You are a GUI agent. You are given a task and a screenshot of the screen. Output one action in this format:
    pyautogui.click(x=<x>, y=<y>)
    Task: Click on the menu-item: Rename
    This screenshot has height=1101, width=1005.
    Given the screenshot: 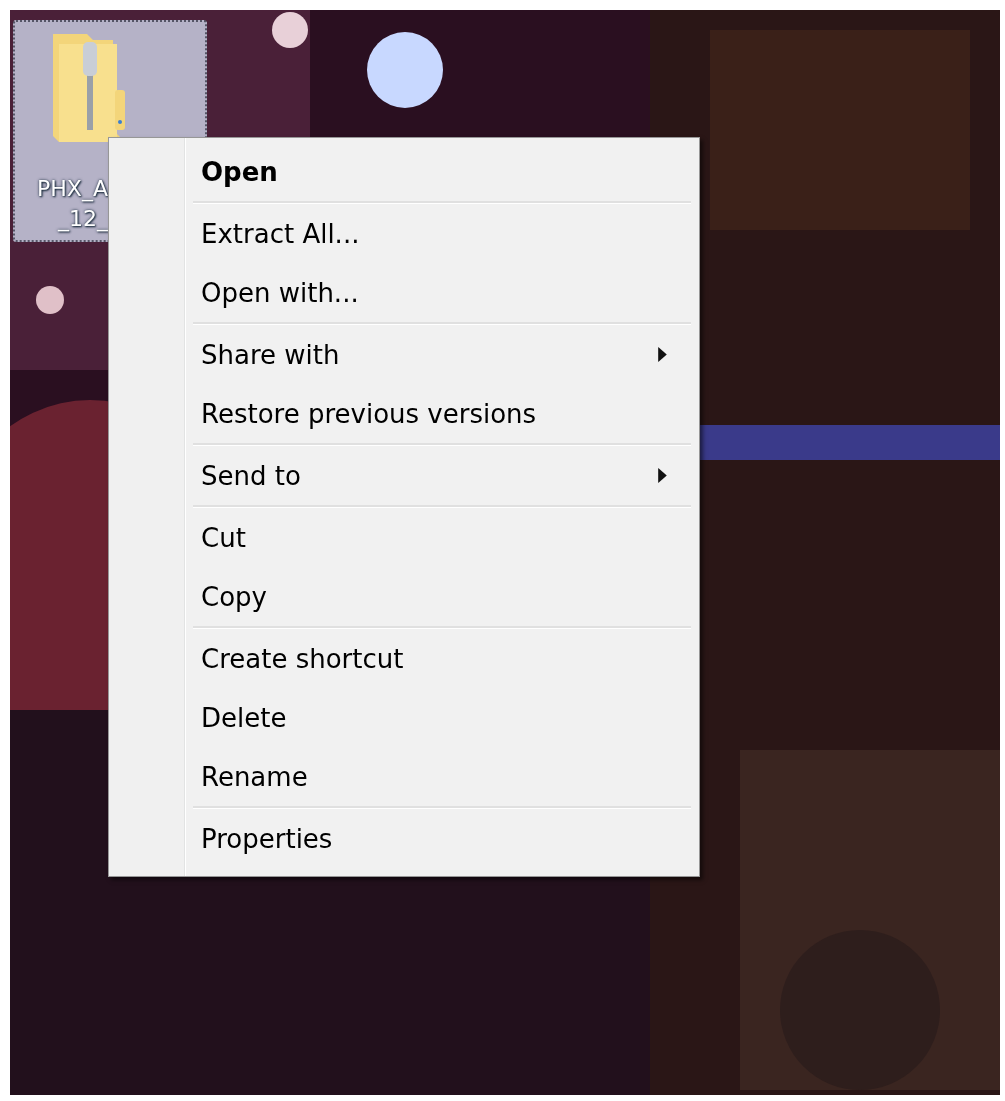 What is the action you would take?
    pyautogui.click(x=404, y=776)
    